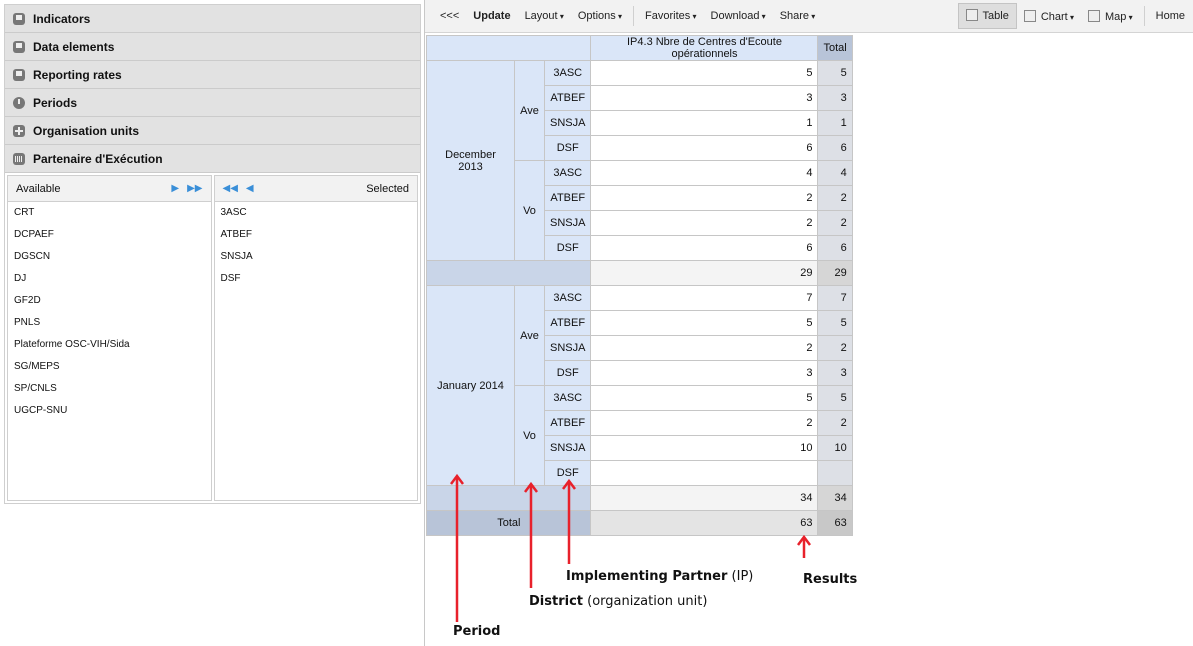 Image resolution: width=1193 pixels, height=646 pixels. Describe the element at coordinates (618, 601) in the screenshot. I see `district-annotation: District (organization unit)` at that location.